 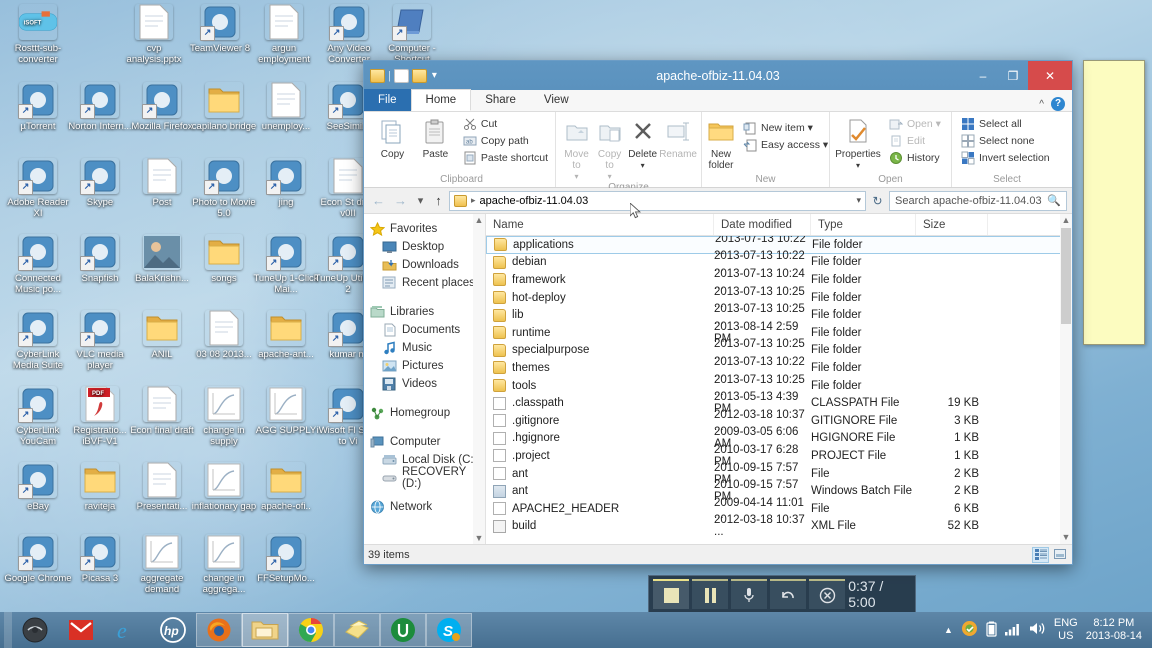 I want to click on desktop-icon: change in supply, so click(x=224, y=416).